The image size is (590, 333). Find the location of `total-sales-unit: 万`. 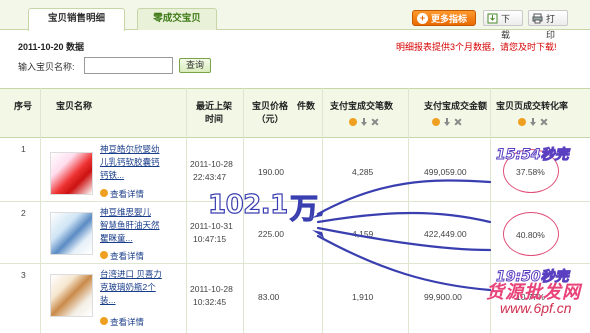

total-sales-unit: 万 is located at coordinates (304, 208).